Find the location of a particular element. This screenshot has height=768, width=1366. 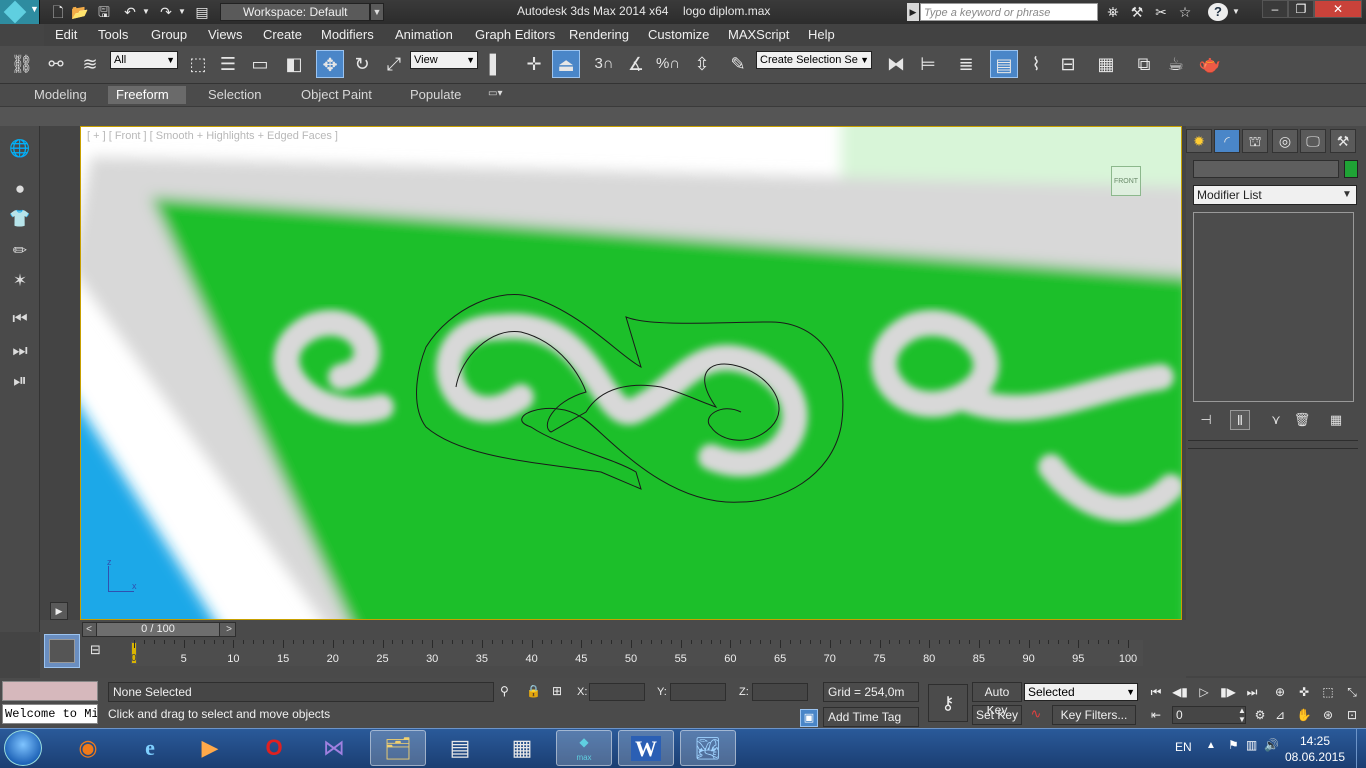

add-time-tag-button: Add Time Tag is located at coordinates (871, 717).